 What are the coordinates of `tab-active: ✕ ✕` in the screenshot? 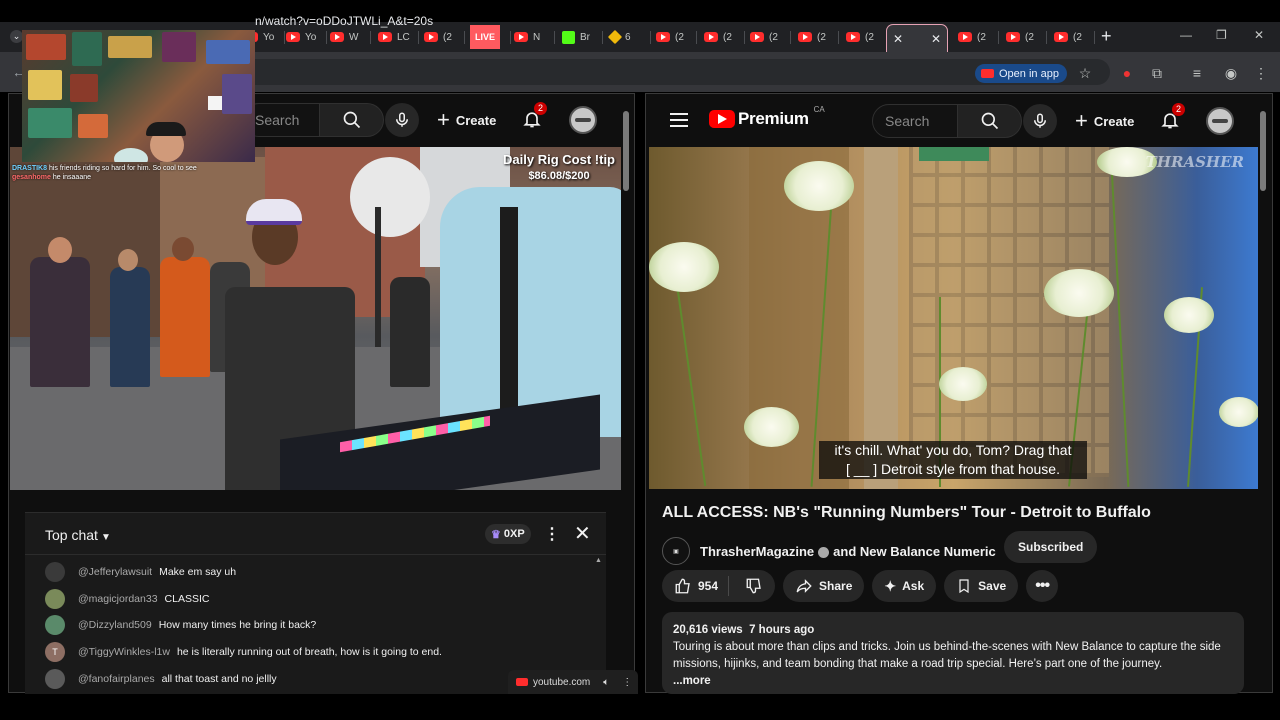 It's located at (917, 38).